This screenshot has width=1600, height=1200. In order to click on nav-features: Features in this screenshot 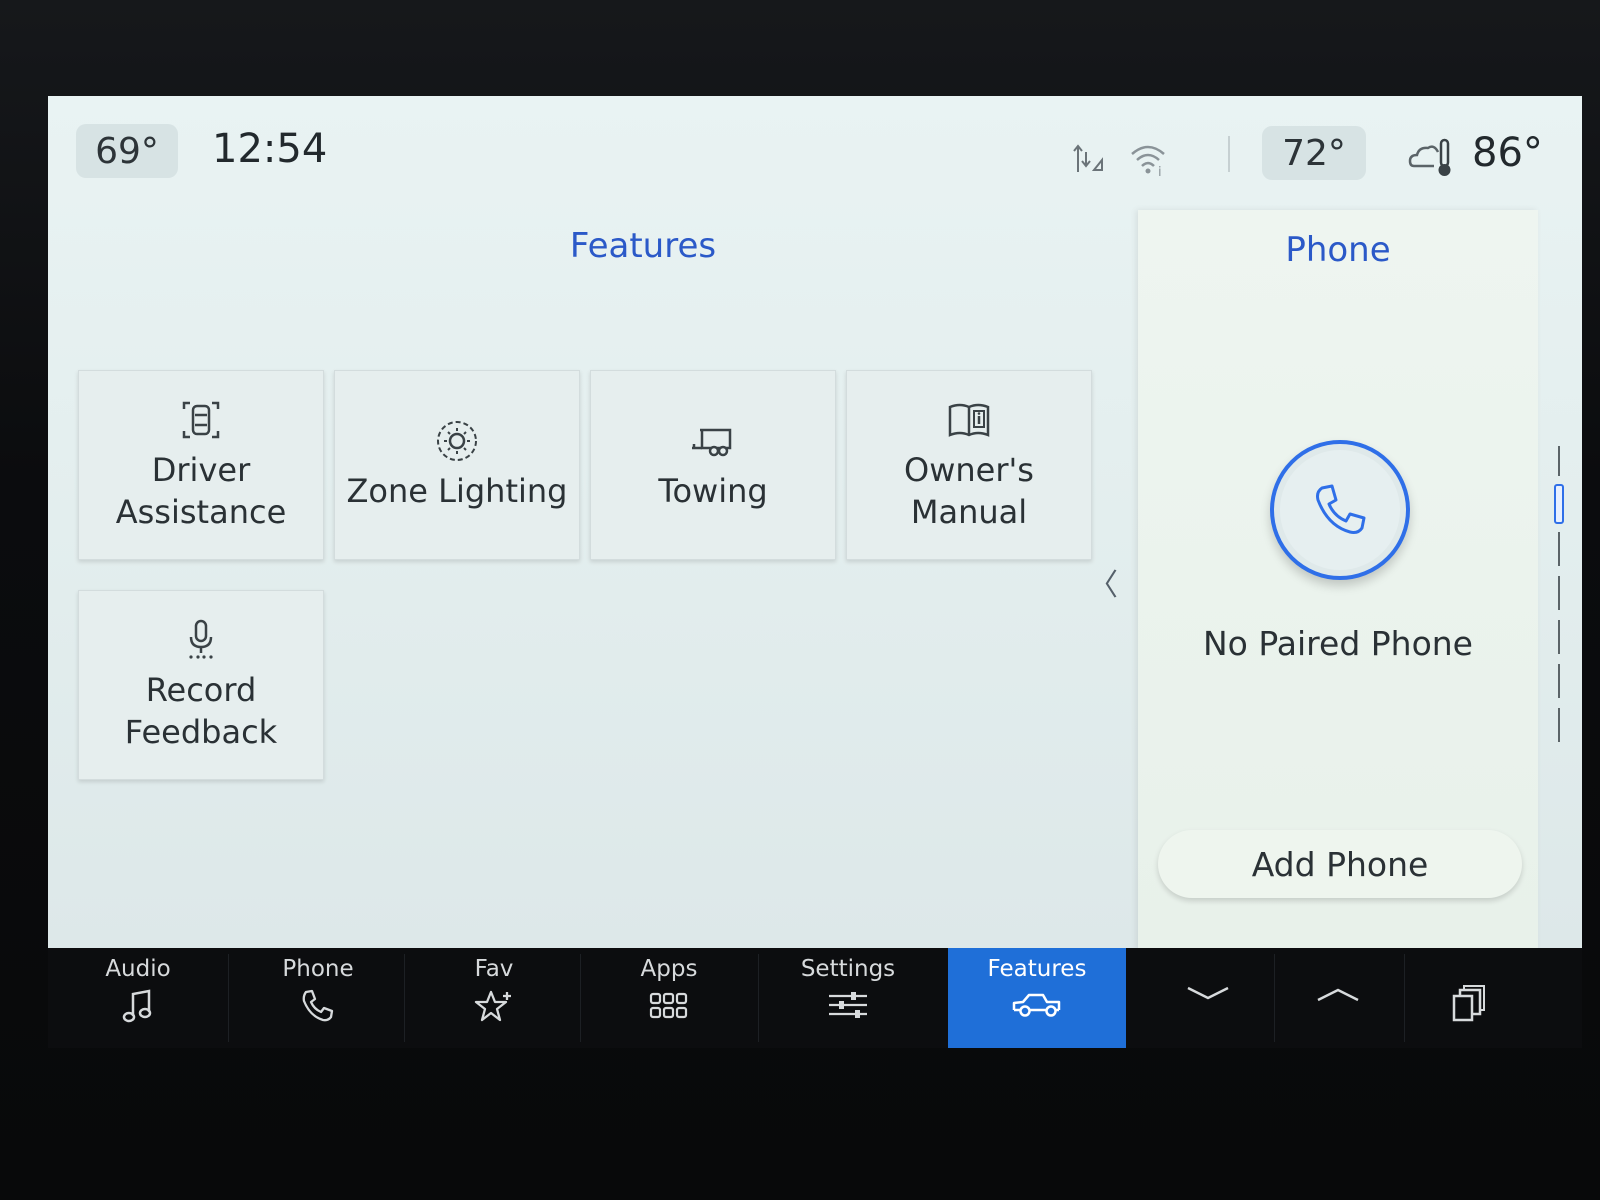, I will do `click(1037, 998)`.